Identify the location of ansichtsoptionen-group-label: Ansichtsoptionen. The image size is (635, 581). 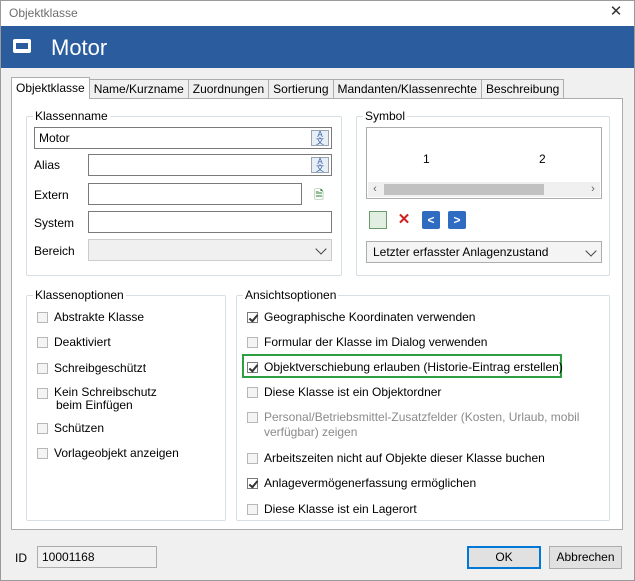
(291, 295).